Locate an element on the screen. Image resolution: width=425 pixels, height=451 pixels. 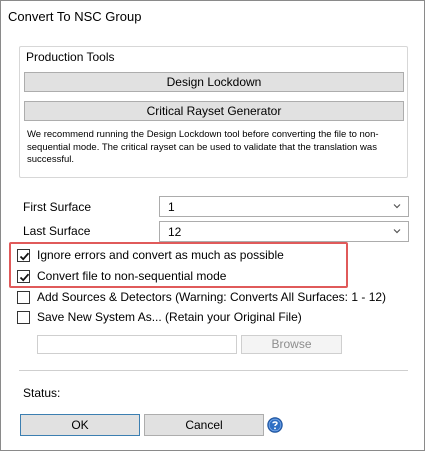
cancel-button: Cancel is located at coordinates (204, 425).